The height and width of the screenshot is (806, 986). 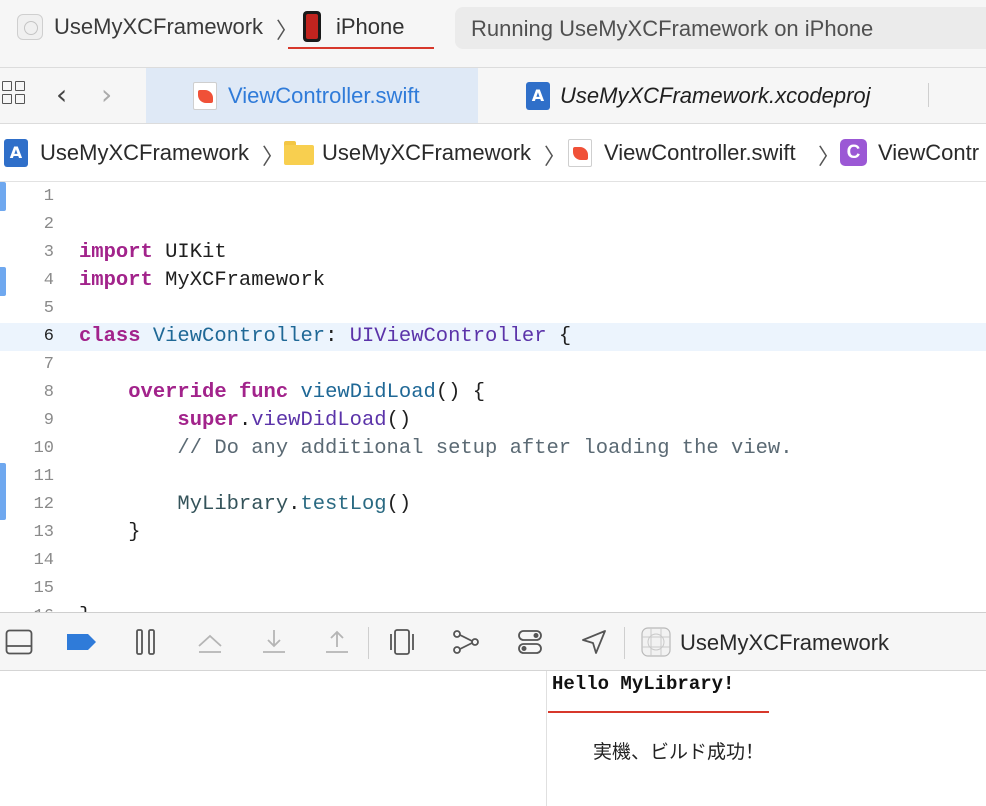 What do you see at coordinates (146, 642) in the screenshot?
I see `pause-icon` at bounding box center [146, 642].